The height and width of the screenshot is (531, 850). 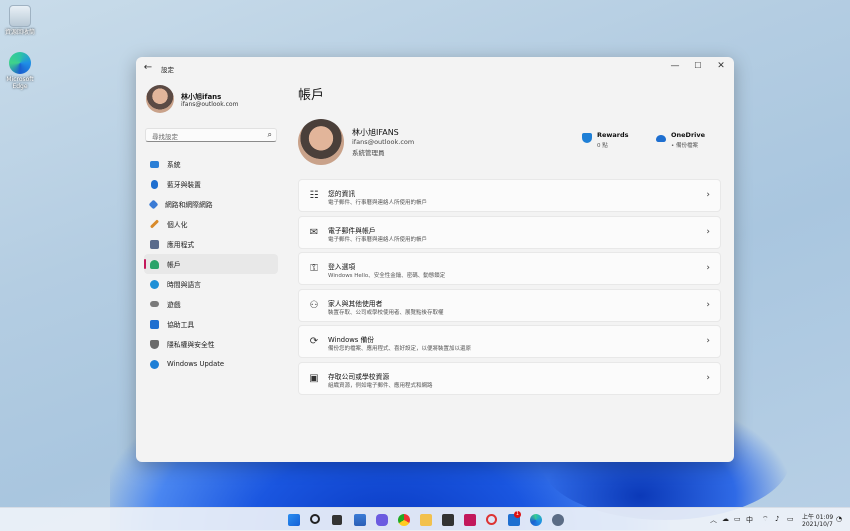 What do you see at coordinates (698, 66) in the screenshot?
I see `maximize-button: ☐` at bounding box center [698, 66].